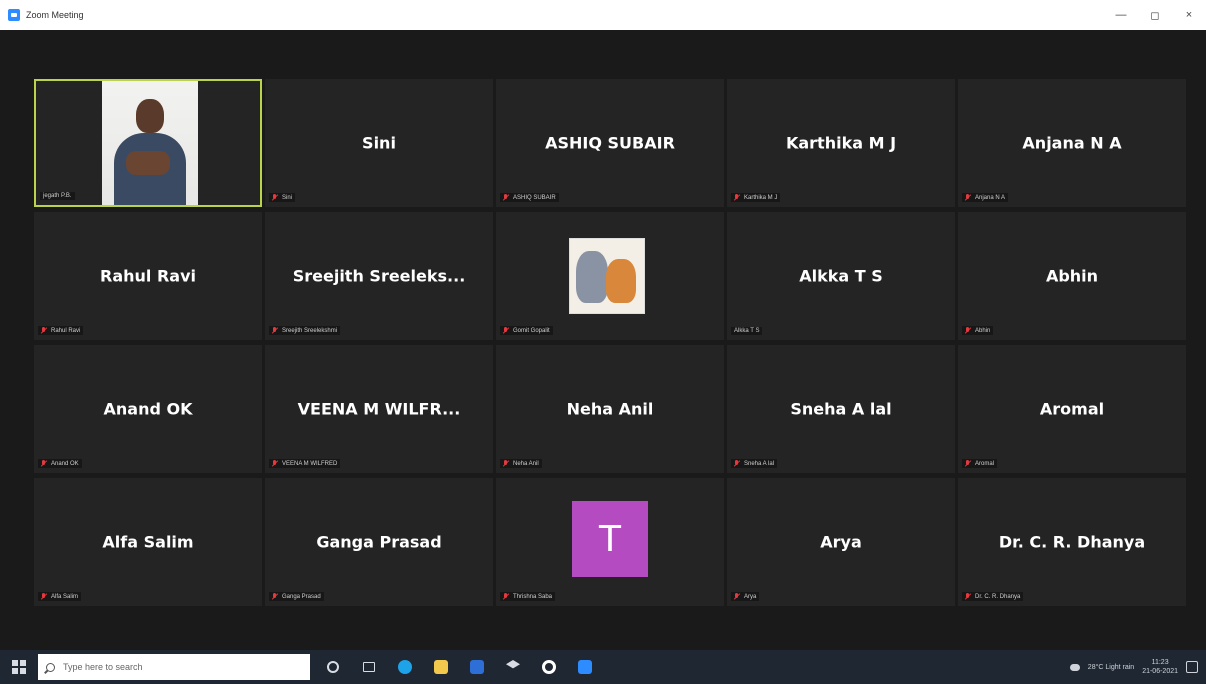 This screenshot has width=1206, height=684. Describe the element at coordinates (585, 667) in the screenshot. I see `zoom-taskbar-icon` at that location.